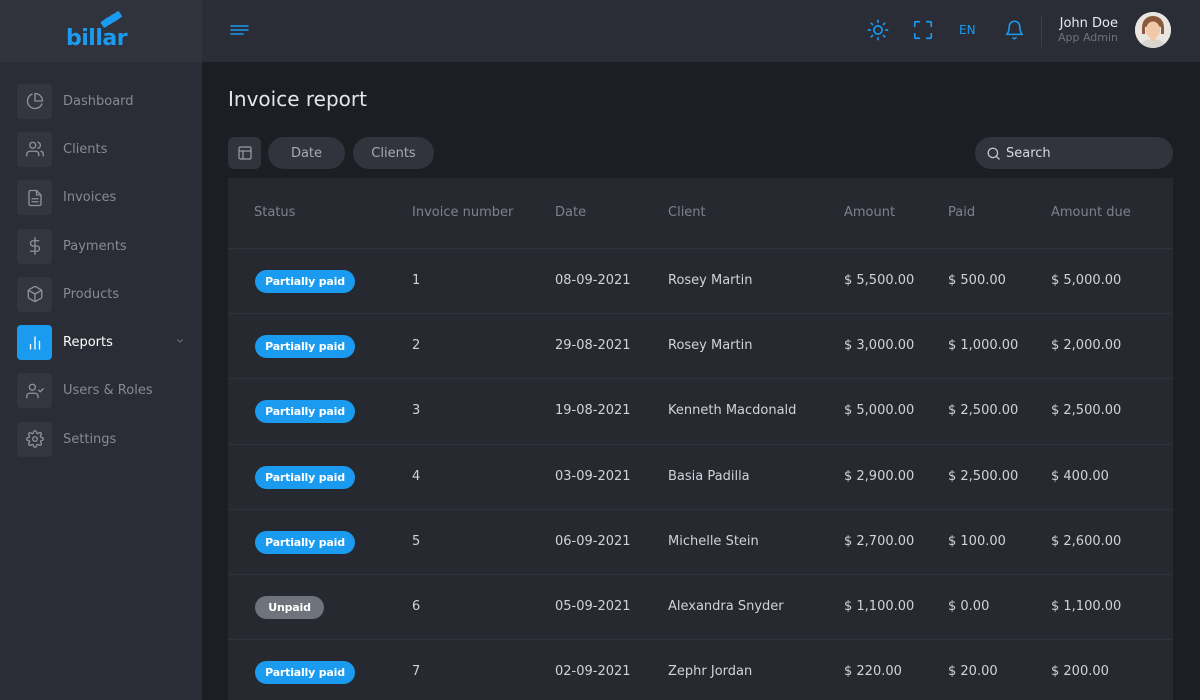 Image resolution: width=1200 pixels, height=700 pixels. What do you see at coordinates (416, 672) in the screenshot?
I see `invoice-number: 7` at bounding box center [416, 672].